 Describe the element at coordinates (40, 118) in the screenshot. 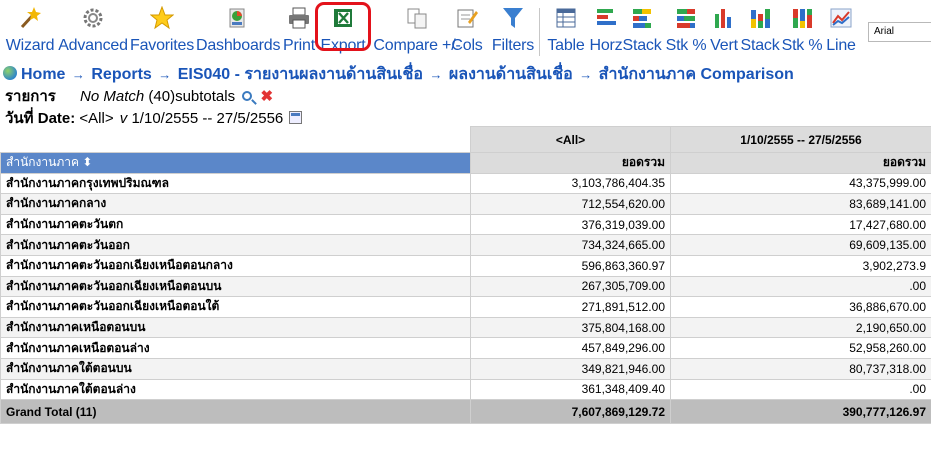

I see `date-filter-label: วันที่ Date:` at that location.